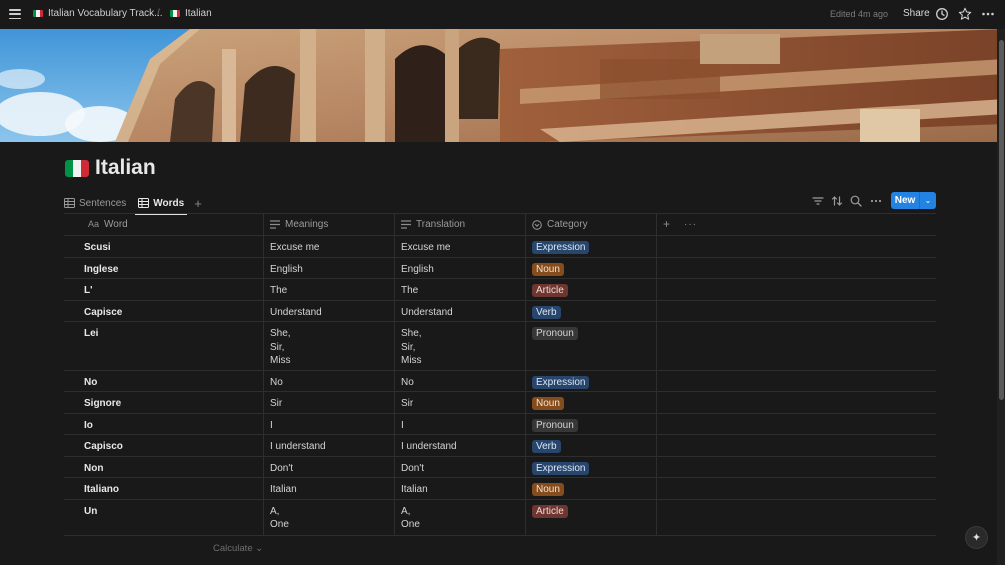 Image resolution: width=1005 pixels, height=565 pixels. What do you see at coordinates (191, 13) in the screenshot?
I see `breadcrumb-current: Italian` at bounding box center [191, 13].